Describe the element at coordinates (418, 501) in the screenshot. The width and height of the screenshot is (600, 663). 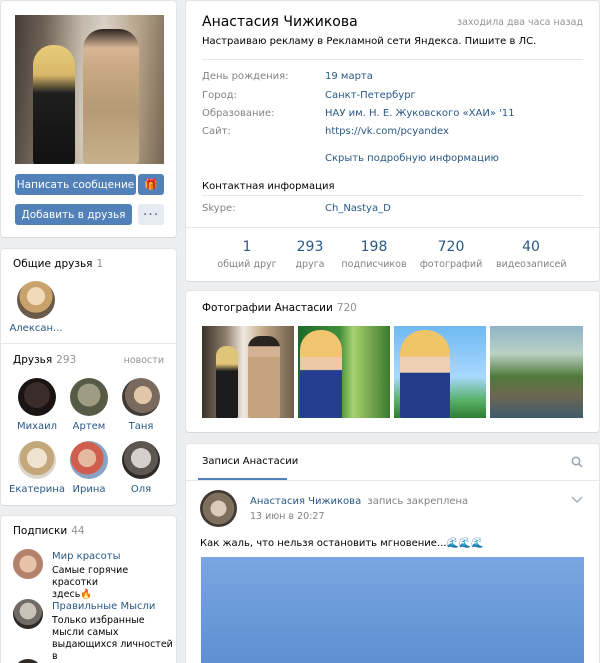
I see `post-pinned-label: запись закреплена` at that location.